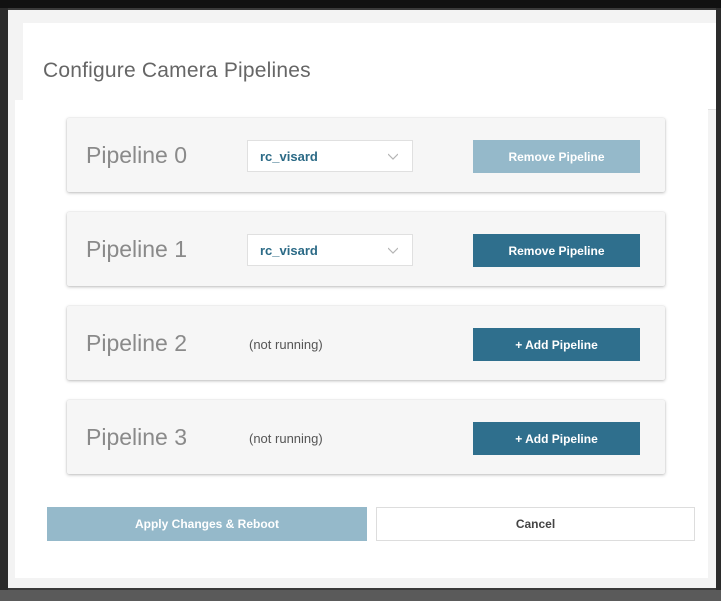  Describe the element at coordinates (137, 249) in the screenshot. I see `pipeline-label: Pipeline 1` at that location.